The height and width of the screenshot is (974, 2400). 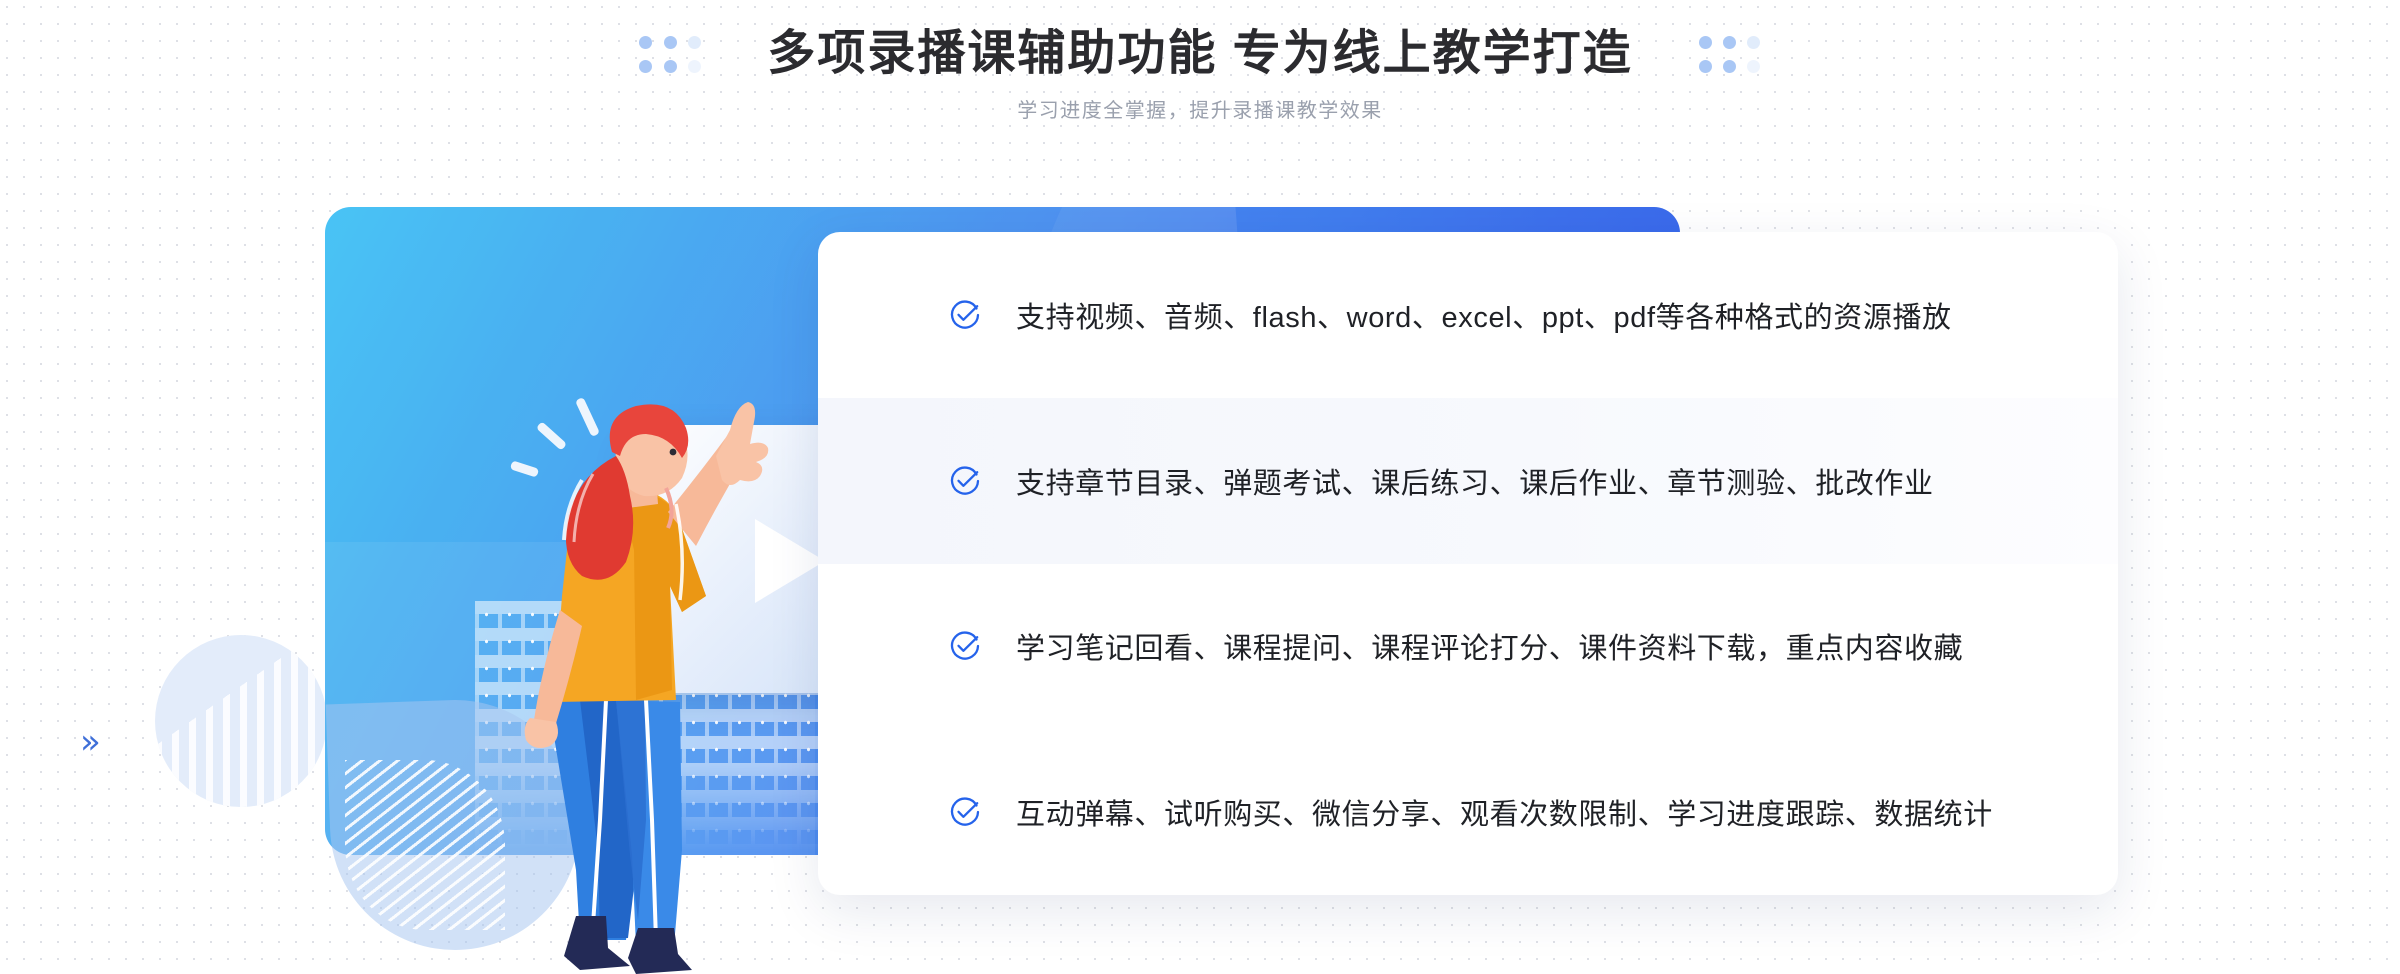 I want to click on page-title: 多项录播课辅助功能 专为线上教学打造, so click(x=1200, y=53).